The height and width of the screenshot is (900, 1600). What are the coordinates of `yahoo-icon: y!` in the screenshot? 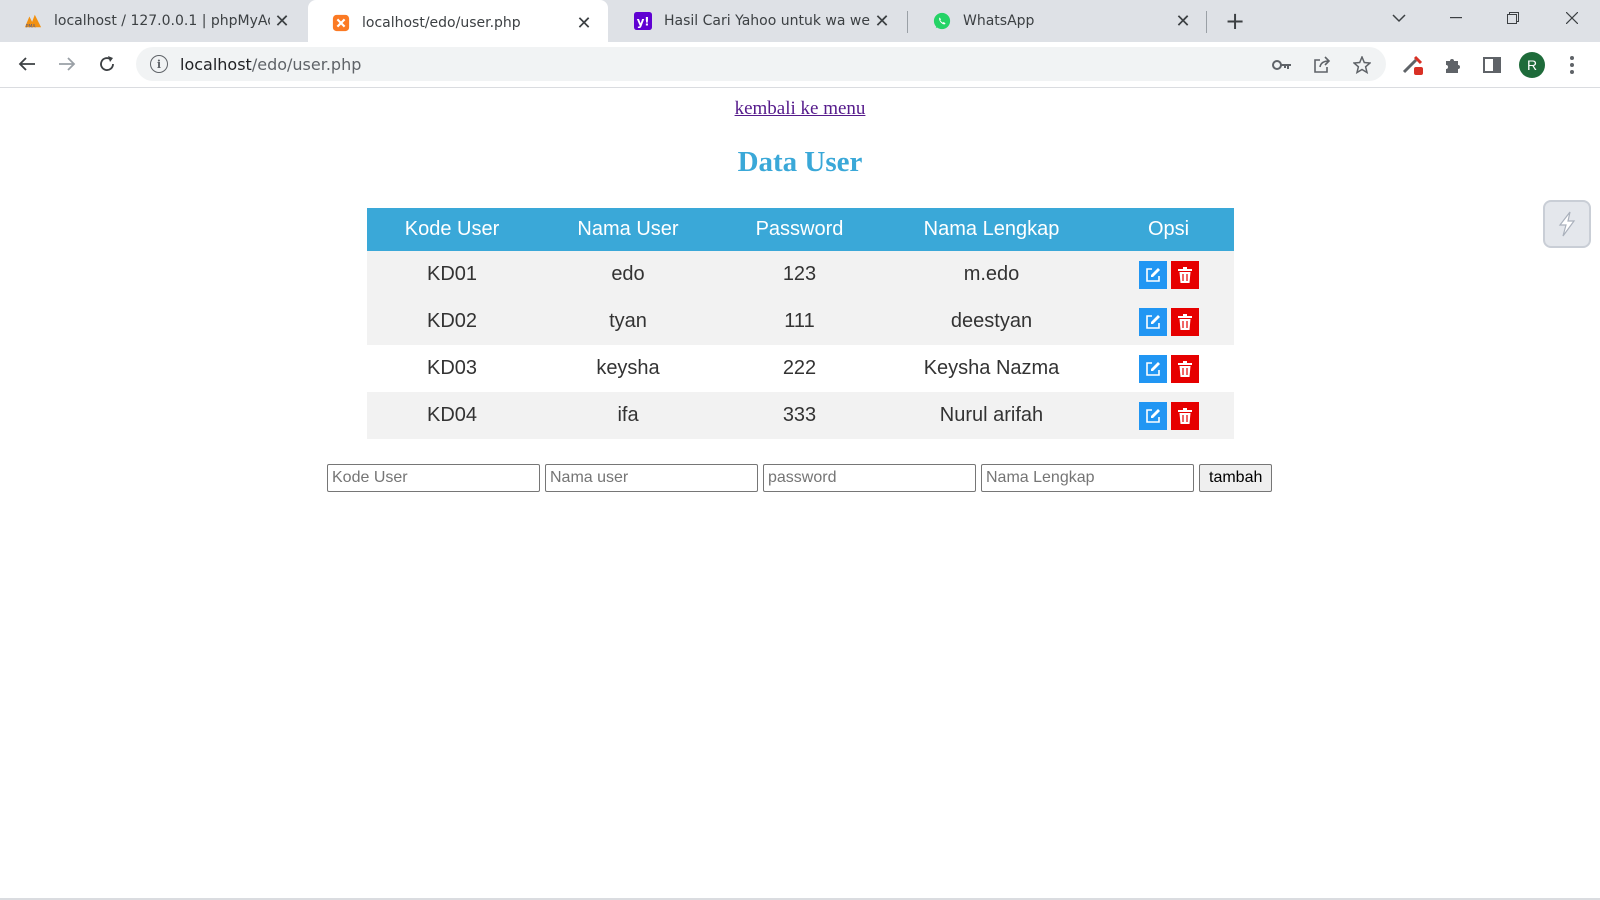 It's located at (643, 21).